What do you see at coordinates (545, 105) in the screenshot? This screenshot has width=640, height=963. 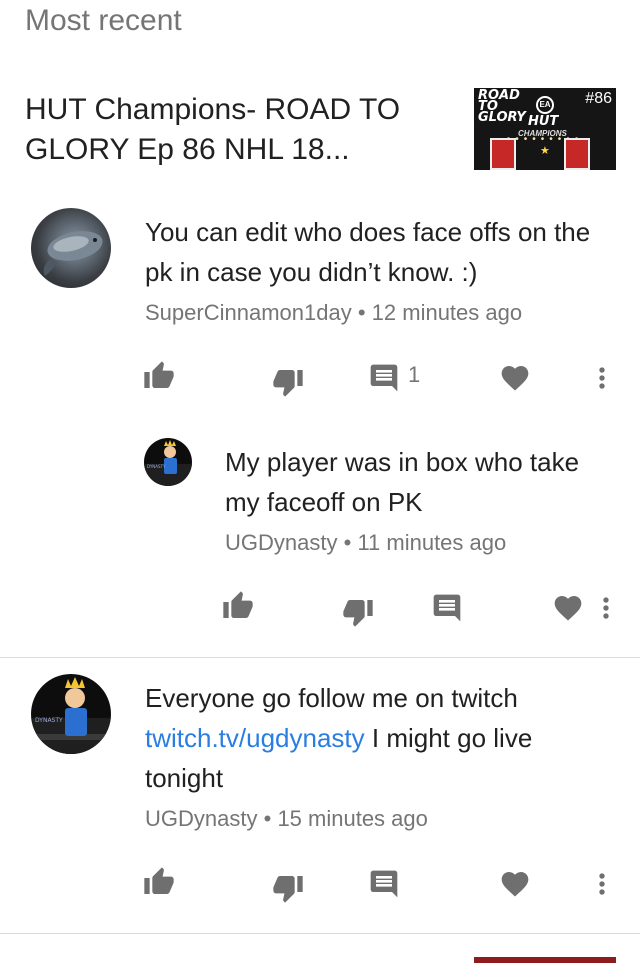 I see `ea-logo: EA` at bounding box center [545, 105].